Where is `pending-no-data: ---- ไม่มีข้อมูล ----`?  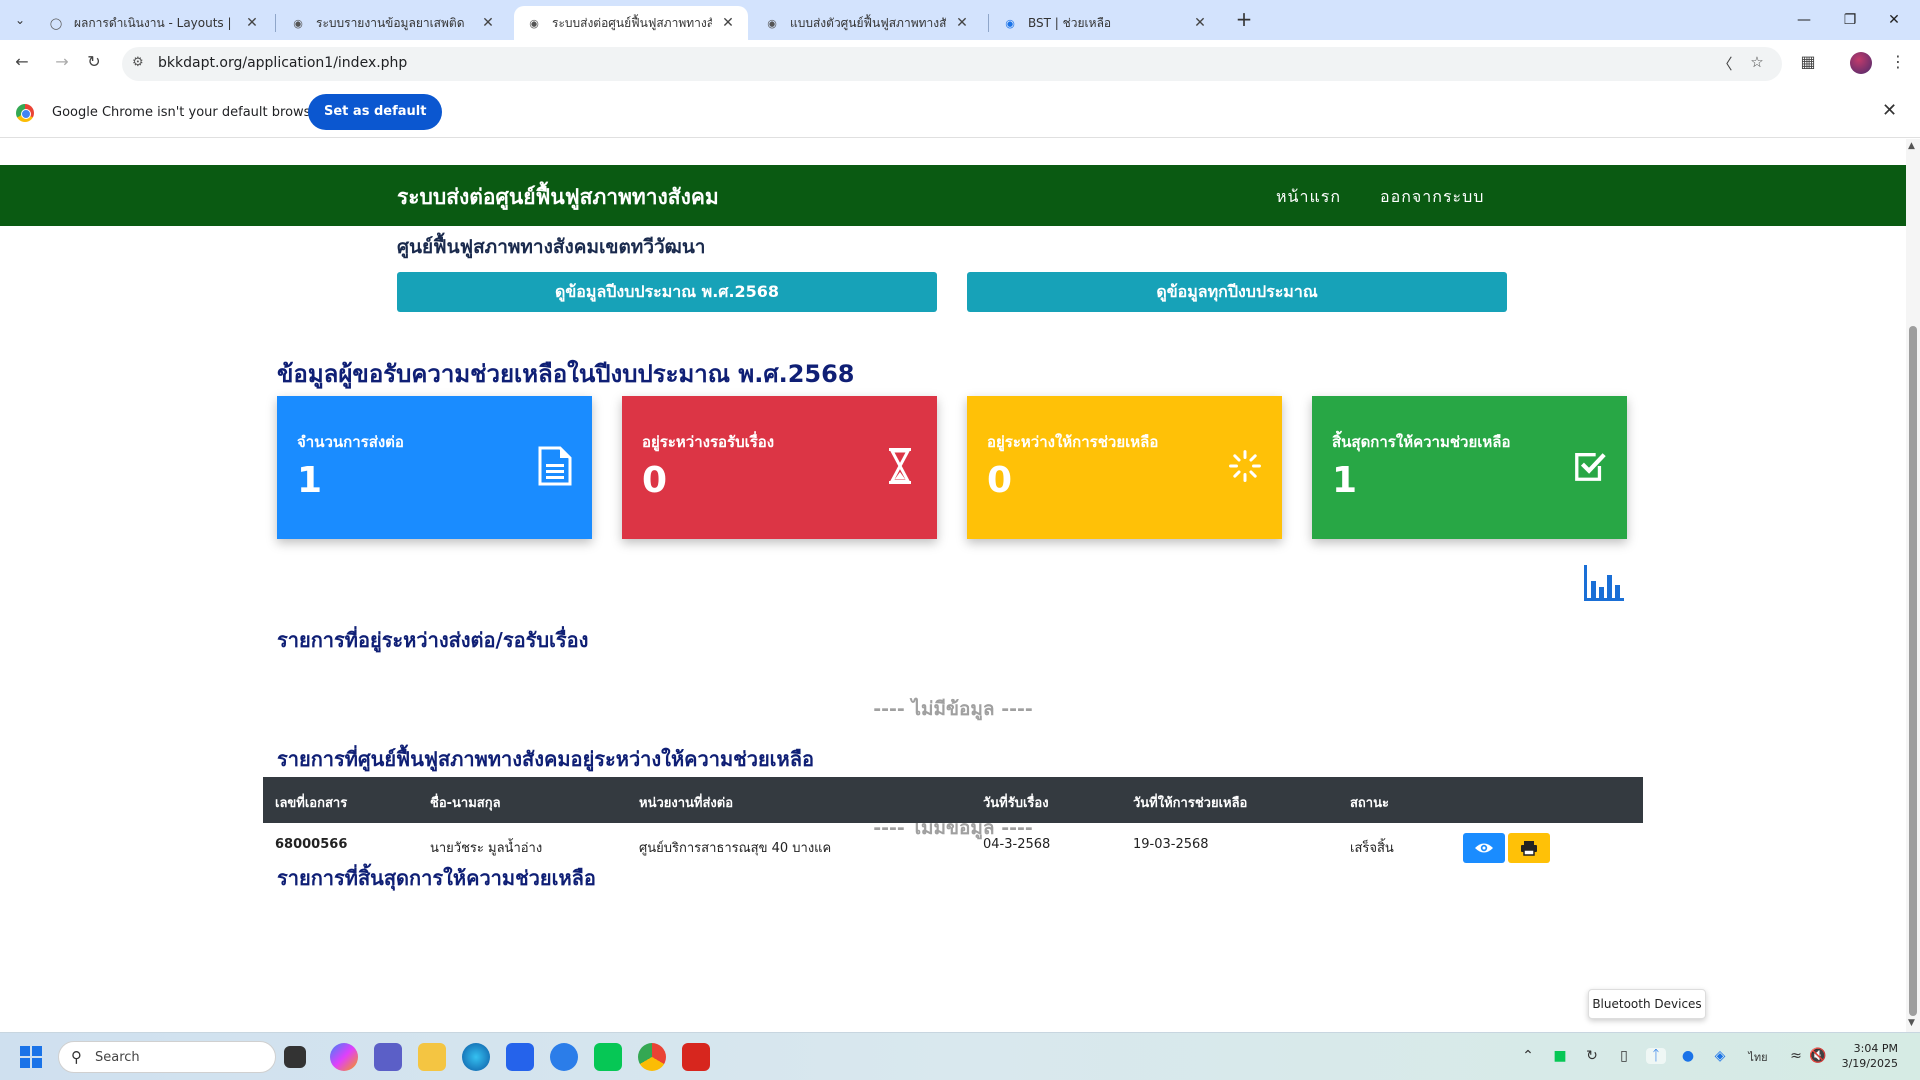 pending-no-data: ---- ไม่มีข้อมูล ---- is located at coordinates (953, 709).